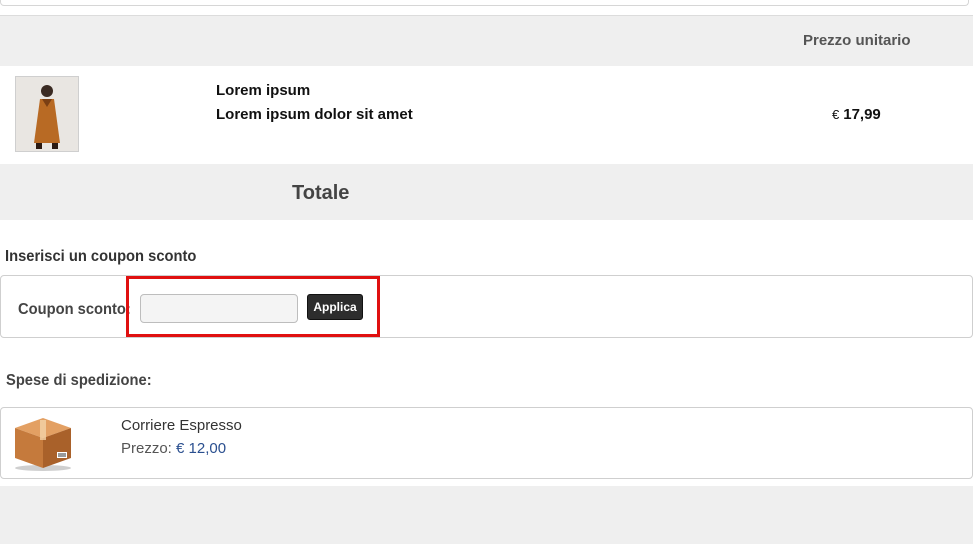 The width and height of the screenshot is (973, 558). Describe the element at coordinates (486, 443) in the screenshot. I see `shipping-option: Corriere Espresso Prezzo: € 12,00` at that location.